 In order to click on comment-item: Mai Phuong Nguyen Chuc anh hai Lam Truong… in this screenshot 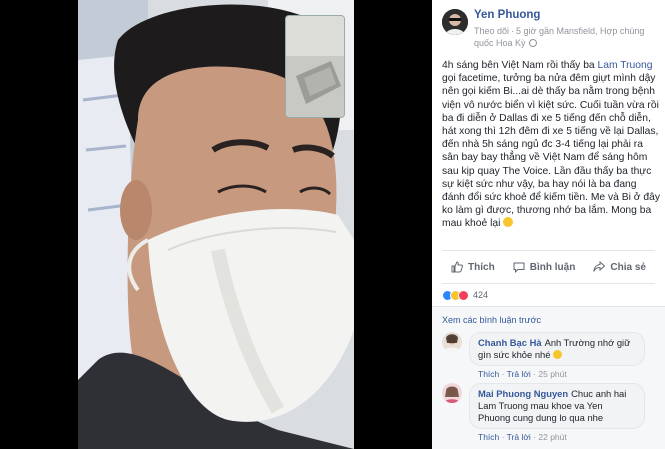, I will do `click(549, 414)`.